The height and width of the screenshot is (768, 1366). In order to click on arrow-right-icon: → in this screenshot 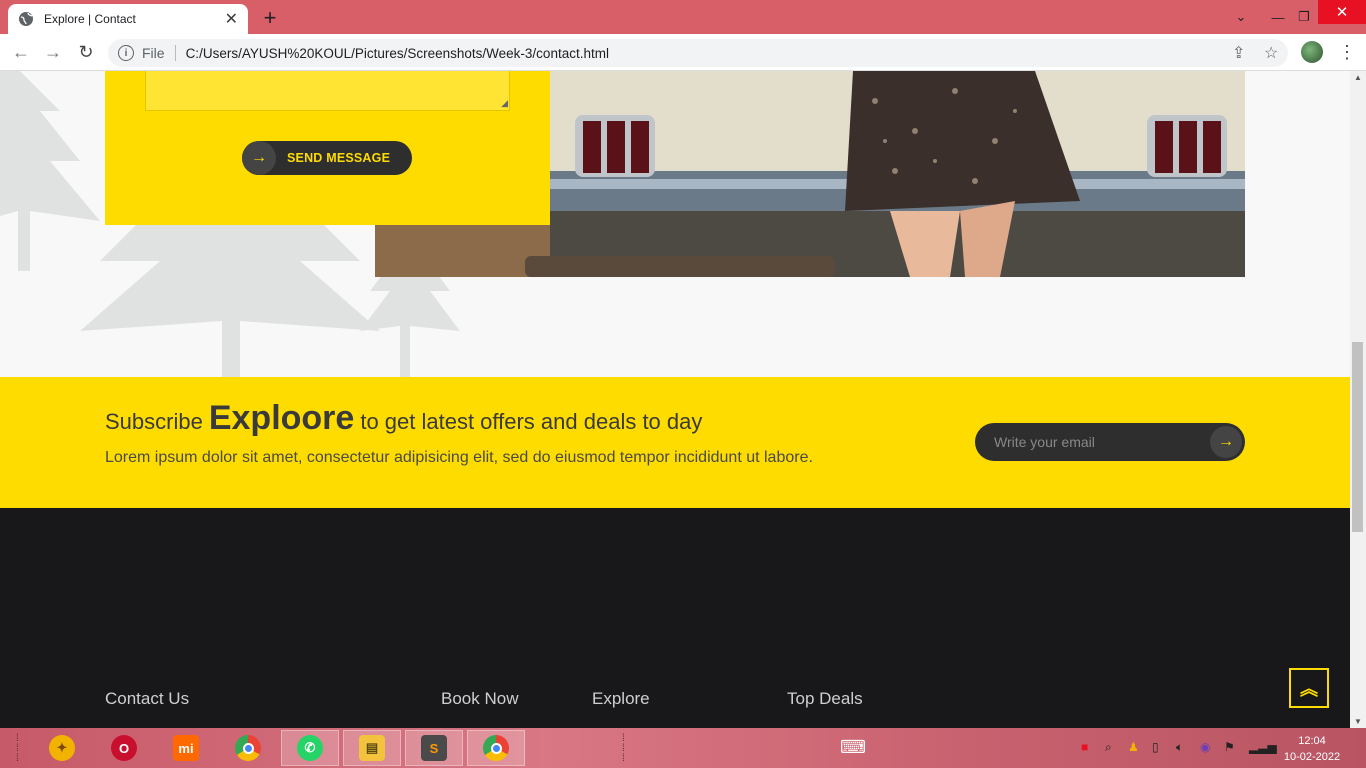, I will do `click(259, 158)`.